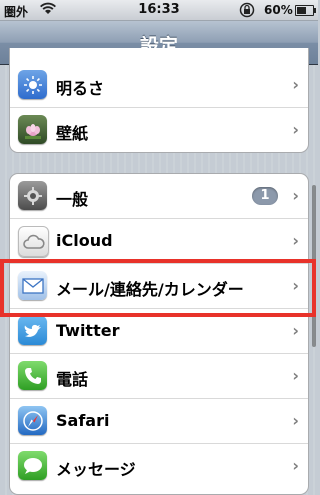 The height and width of the screenshot is (495, 320). Describe the element at coordinates (72, 199) in the screenshot. I see `row-label: 一般` at that location.